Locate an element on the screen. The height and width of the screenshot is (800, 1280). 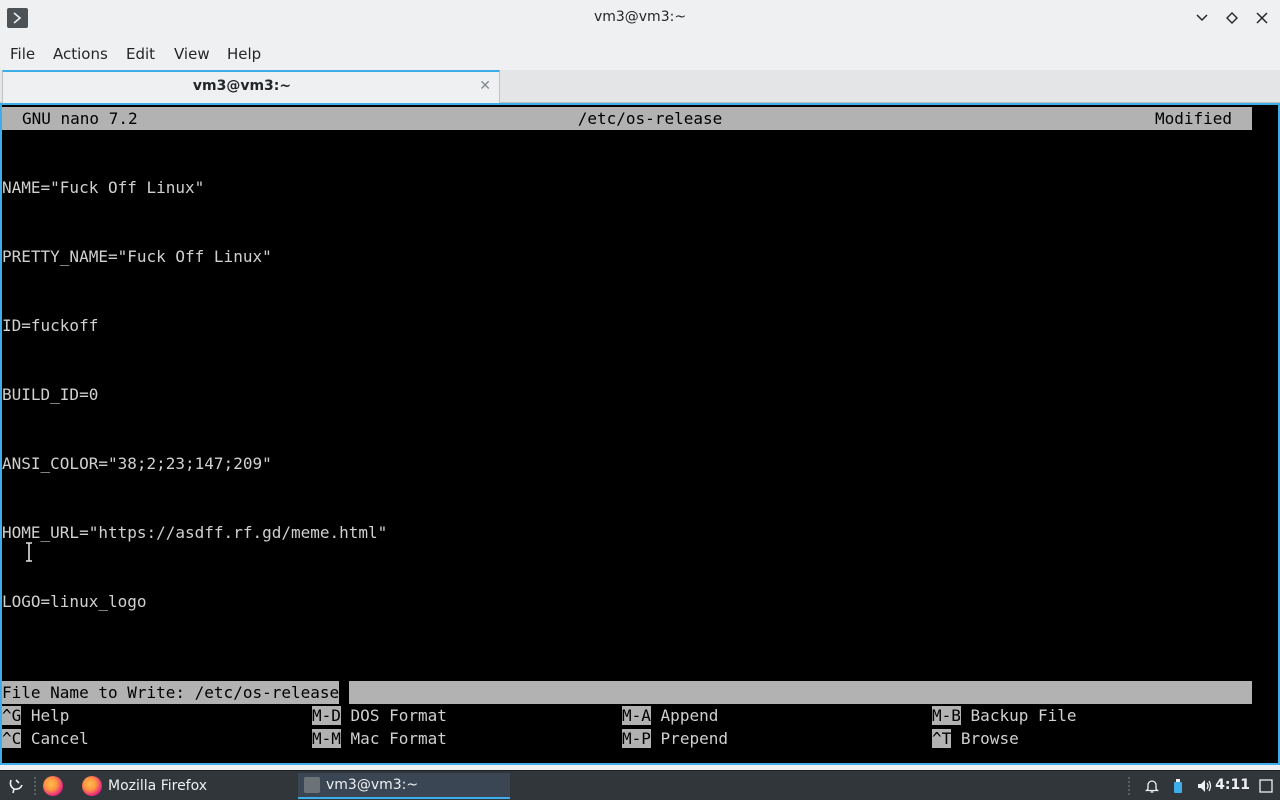
save-prompt: File Name to Write: /etc/os-release is located at coordinates (627, 692).